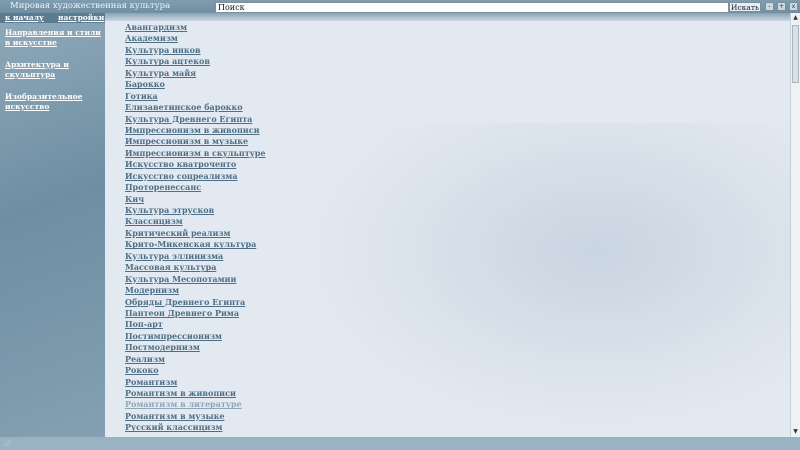 The width and height of the screenshot is (800, 450). Describe the element at coordinates (195, 50) in the screenshot. I see `style-link: Культура инков` at that location.